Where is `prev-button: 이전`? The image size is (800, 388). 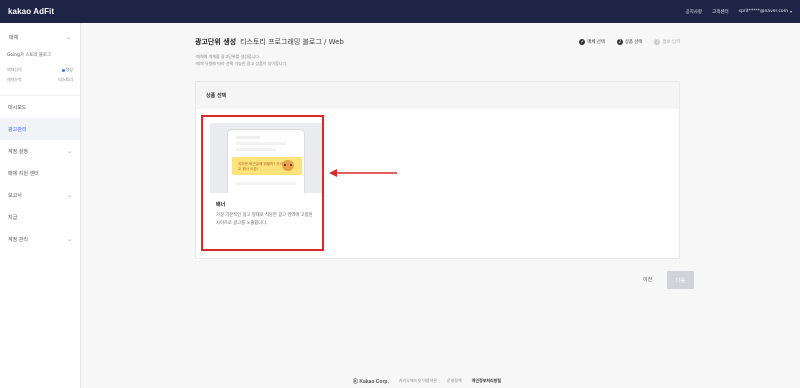
prev-button: 이전 is located at coordinates (647, 279).